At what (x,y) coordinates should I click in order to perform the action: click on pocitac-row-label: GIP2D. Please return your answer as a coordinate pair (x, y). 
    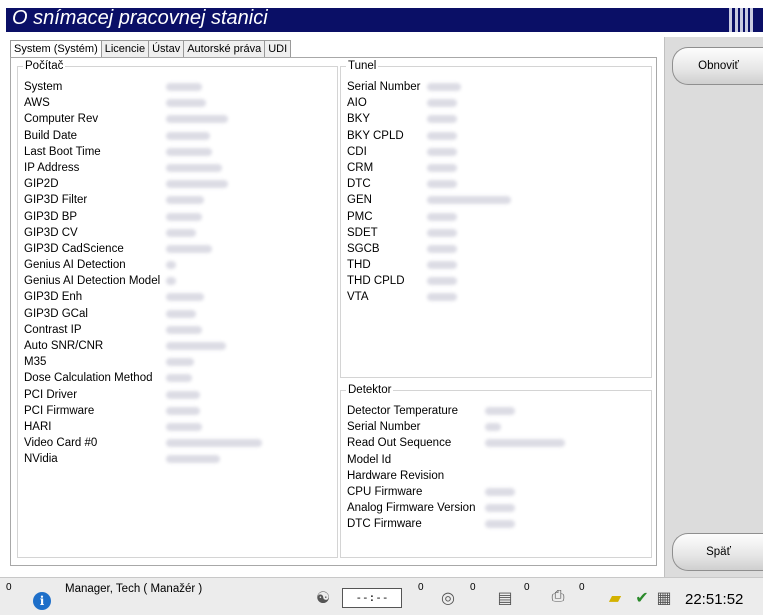
    Looking at the image, I should click on (41, 184).